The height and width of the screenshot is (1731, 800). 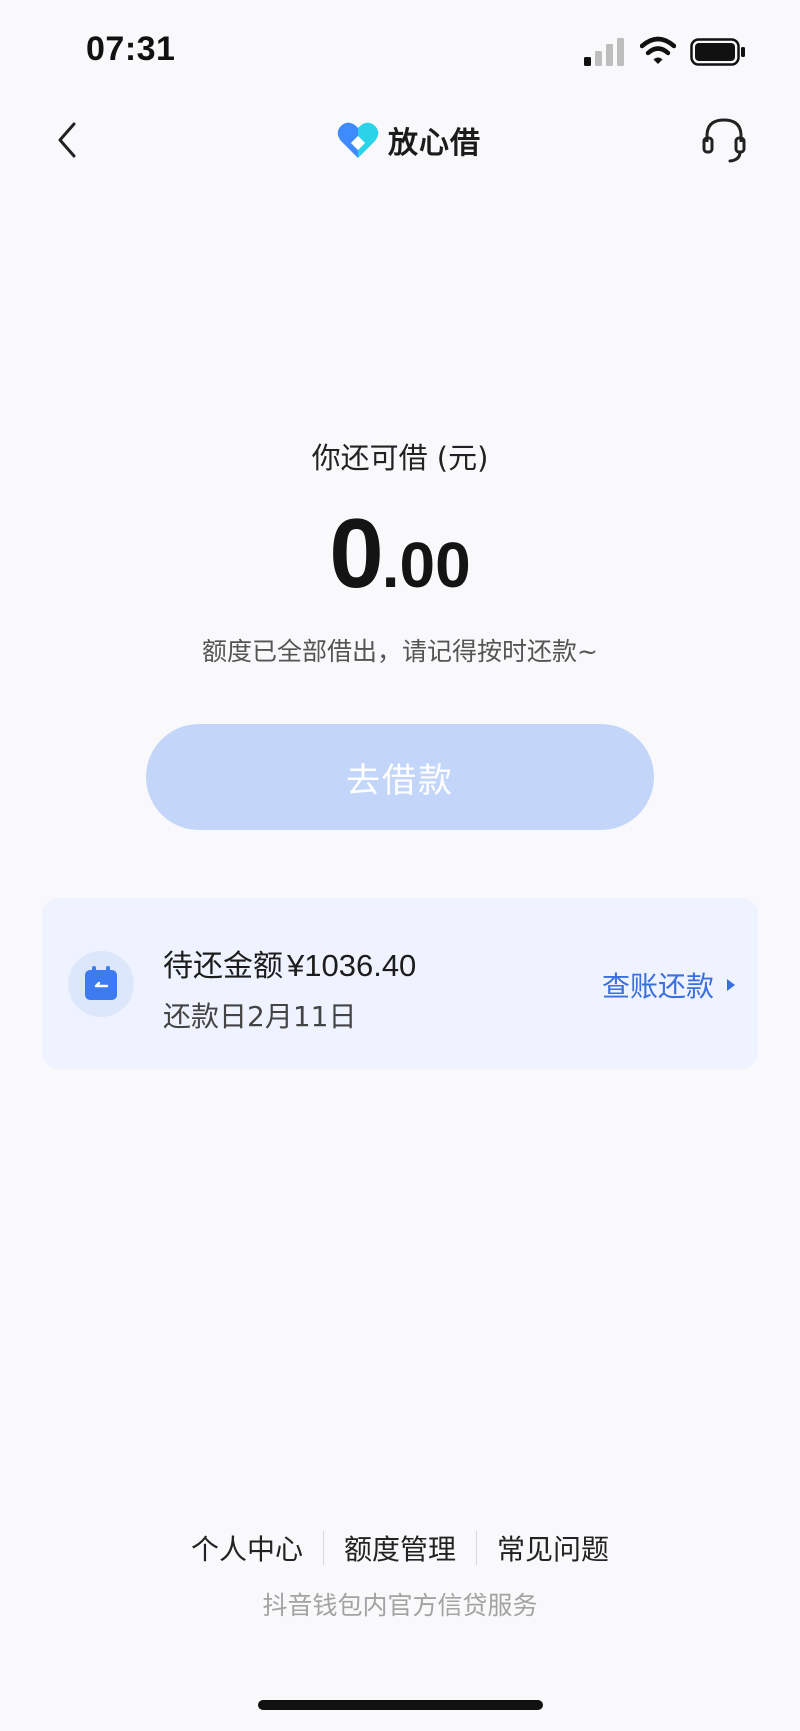 What do you see at coordinates (657, 986) in the screenshot?
I see `check-repay-label: 查账还款` at bounding box center [657, 986].